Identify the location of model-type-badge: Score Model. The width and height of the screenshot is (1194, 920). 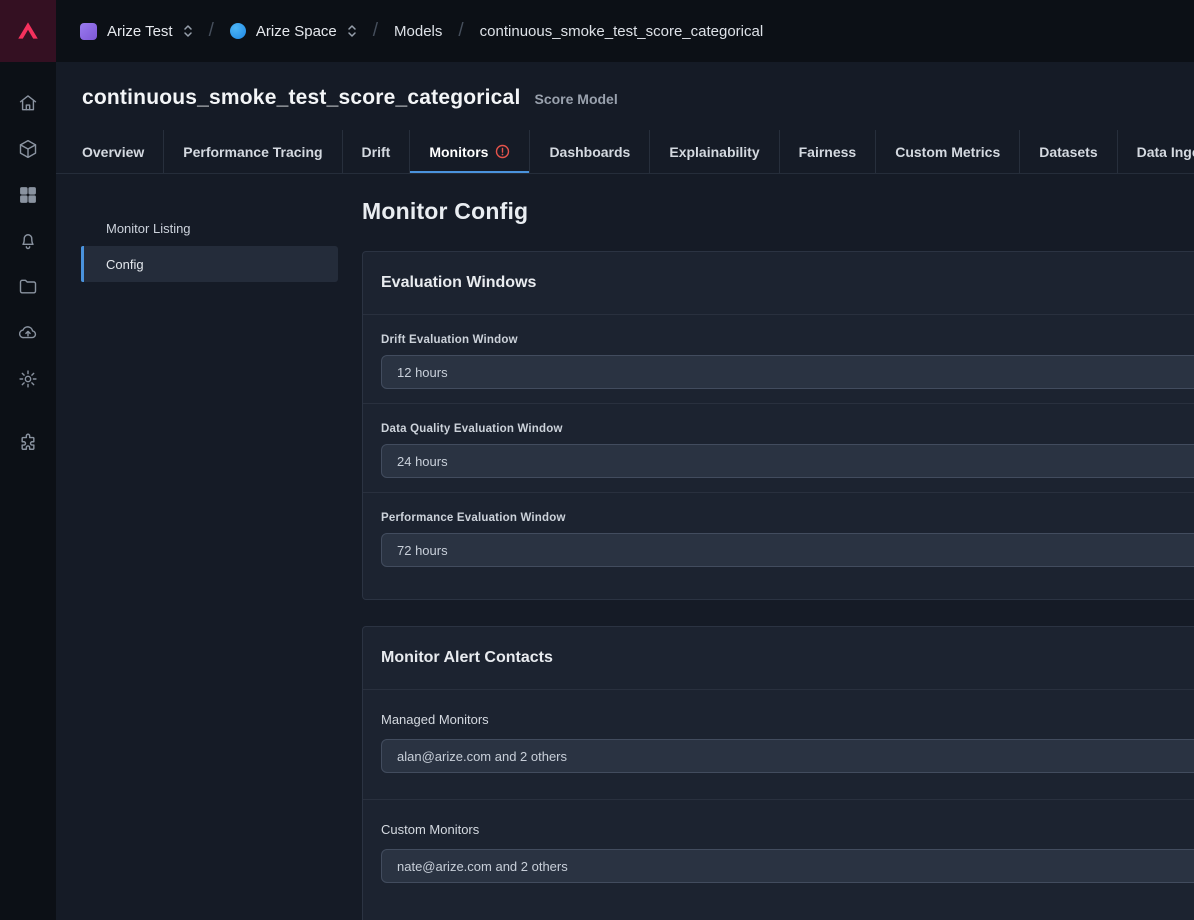
(576, 99).